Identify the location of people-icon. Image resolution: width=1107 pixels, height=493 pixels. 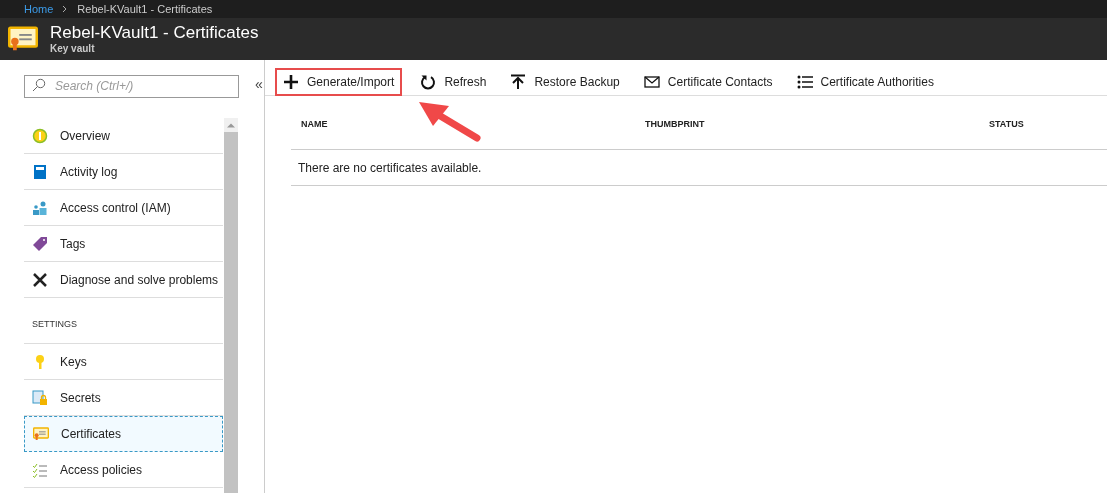
(40, 207).